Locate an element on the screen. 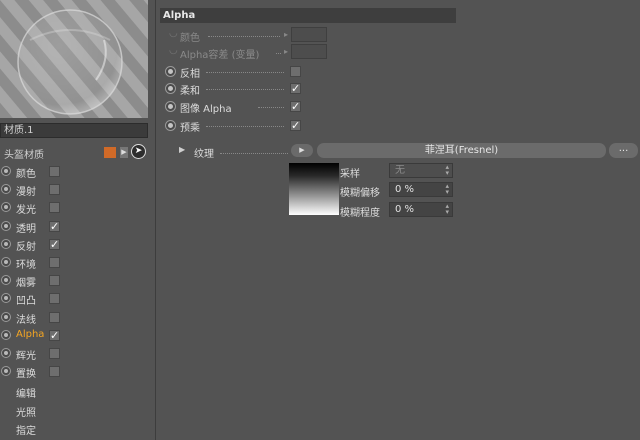 Image resolution: width=640 pixels, height=440 pixels. property-row-color: ◡ 颜色 ▸ is located at coordinates (323, 35).